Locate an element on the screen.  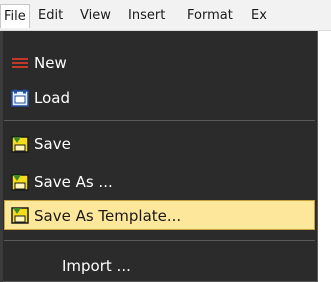
menu-bar: File Edit View Insert Format Ex is located at coordinates (165, 15).